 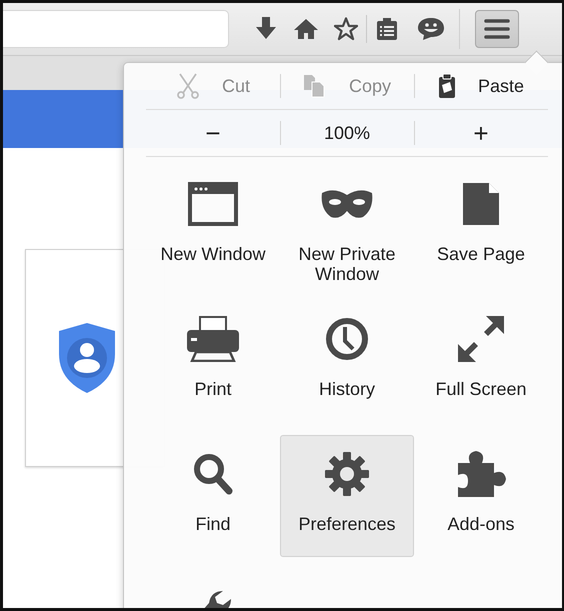 I want to click on zoom-out-button: −, so click(x=213, y=133).